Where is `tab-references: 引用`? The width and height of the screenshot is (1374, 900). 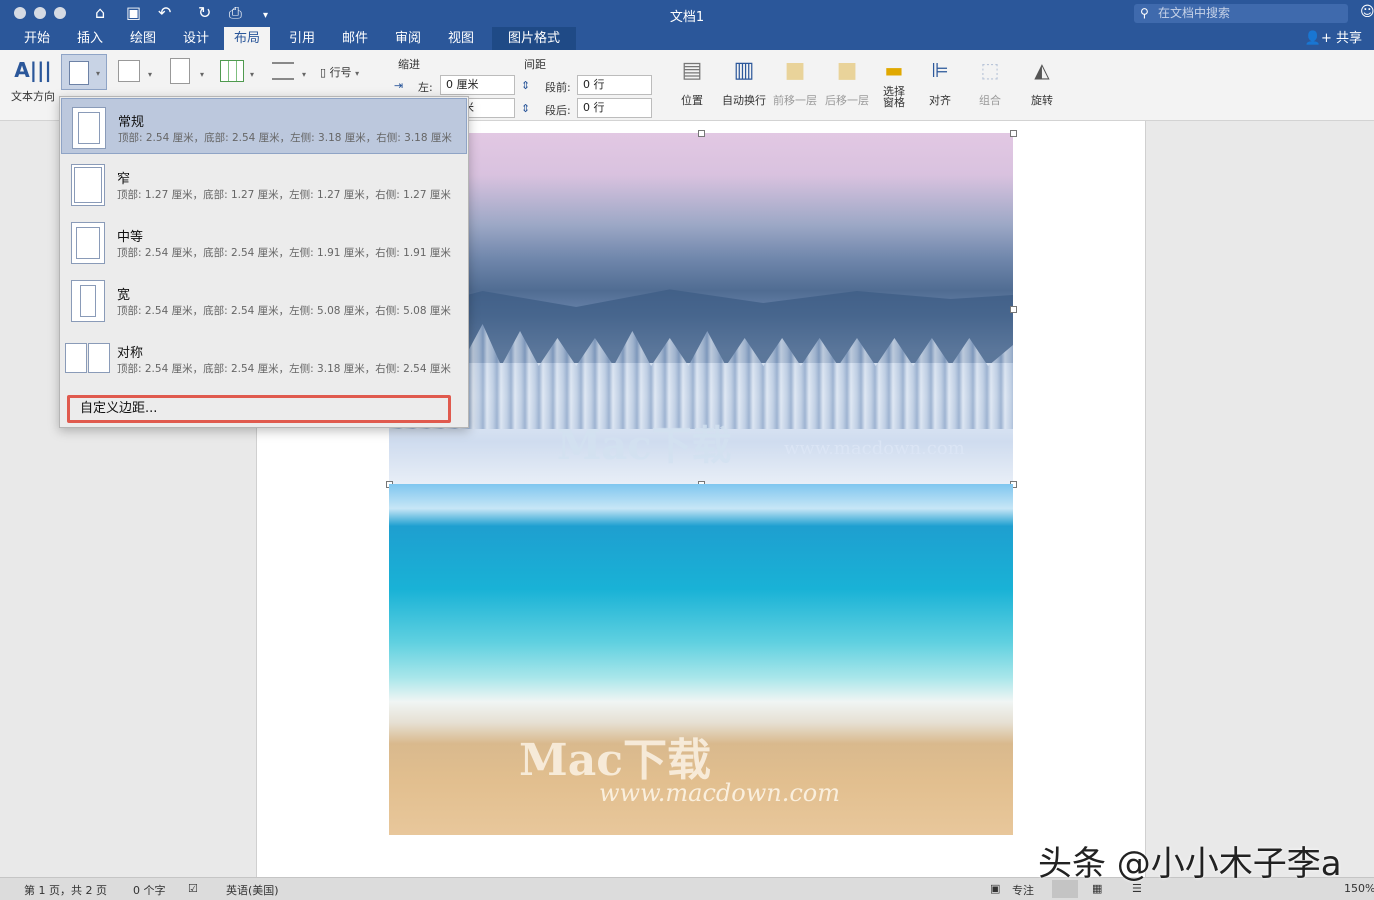
tab-references: 引用 is located at coordinates (302, 38).